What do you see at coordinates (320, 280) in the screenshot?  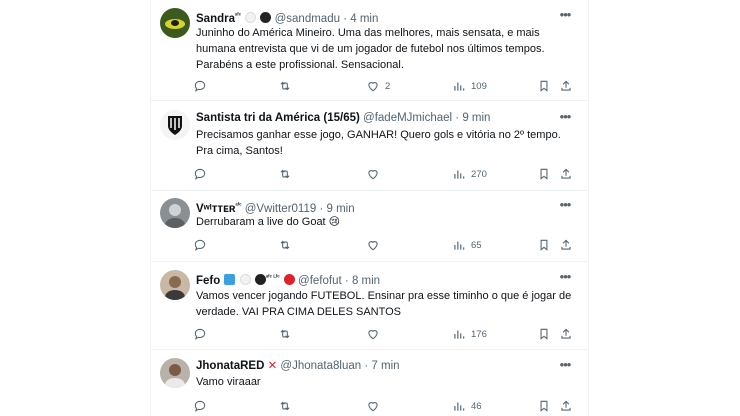 I see `handle: @fefofut` at bounding box center [320, 280].